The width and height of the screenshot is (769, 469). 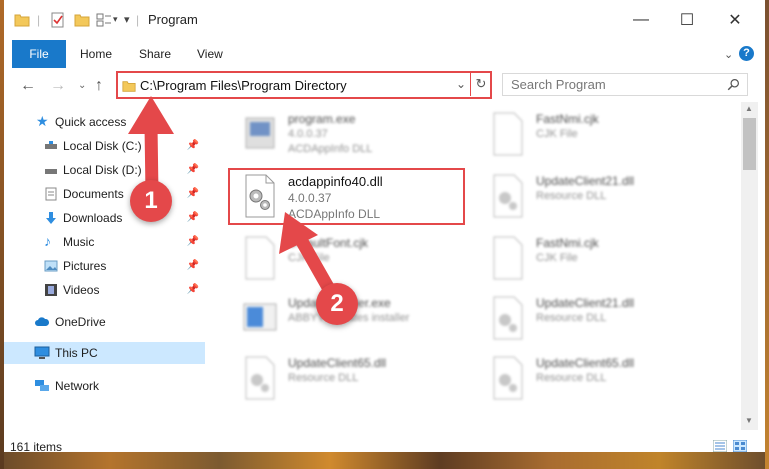 What do you see at coordinates (82, 20) in the screenshot?
I see `new-folder-icon` at bounding box center [82, 20].